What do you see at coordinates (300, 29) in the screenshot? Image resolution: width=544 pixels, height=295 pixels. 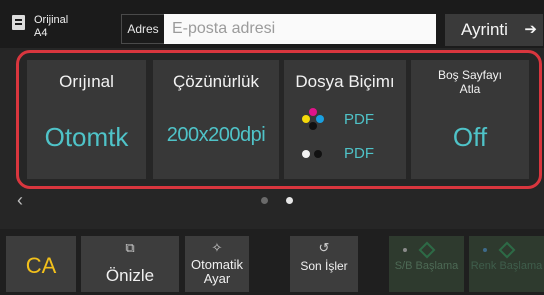 I see `email-address-input` at bounding box center [300, 29].